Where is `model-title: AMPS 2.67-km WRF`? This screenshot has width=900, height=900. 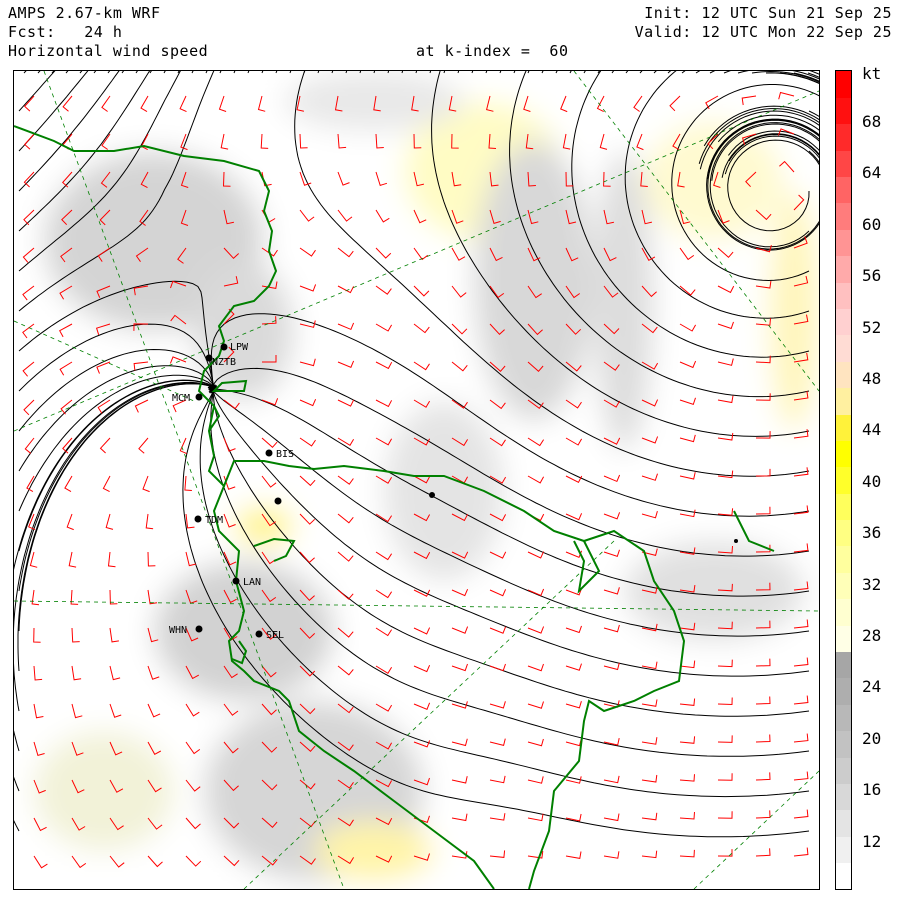 model-title: AMPS 2.67-km WRF is located at coordinates (84, 13).